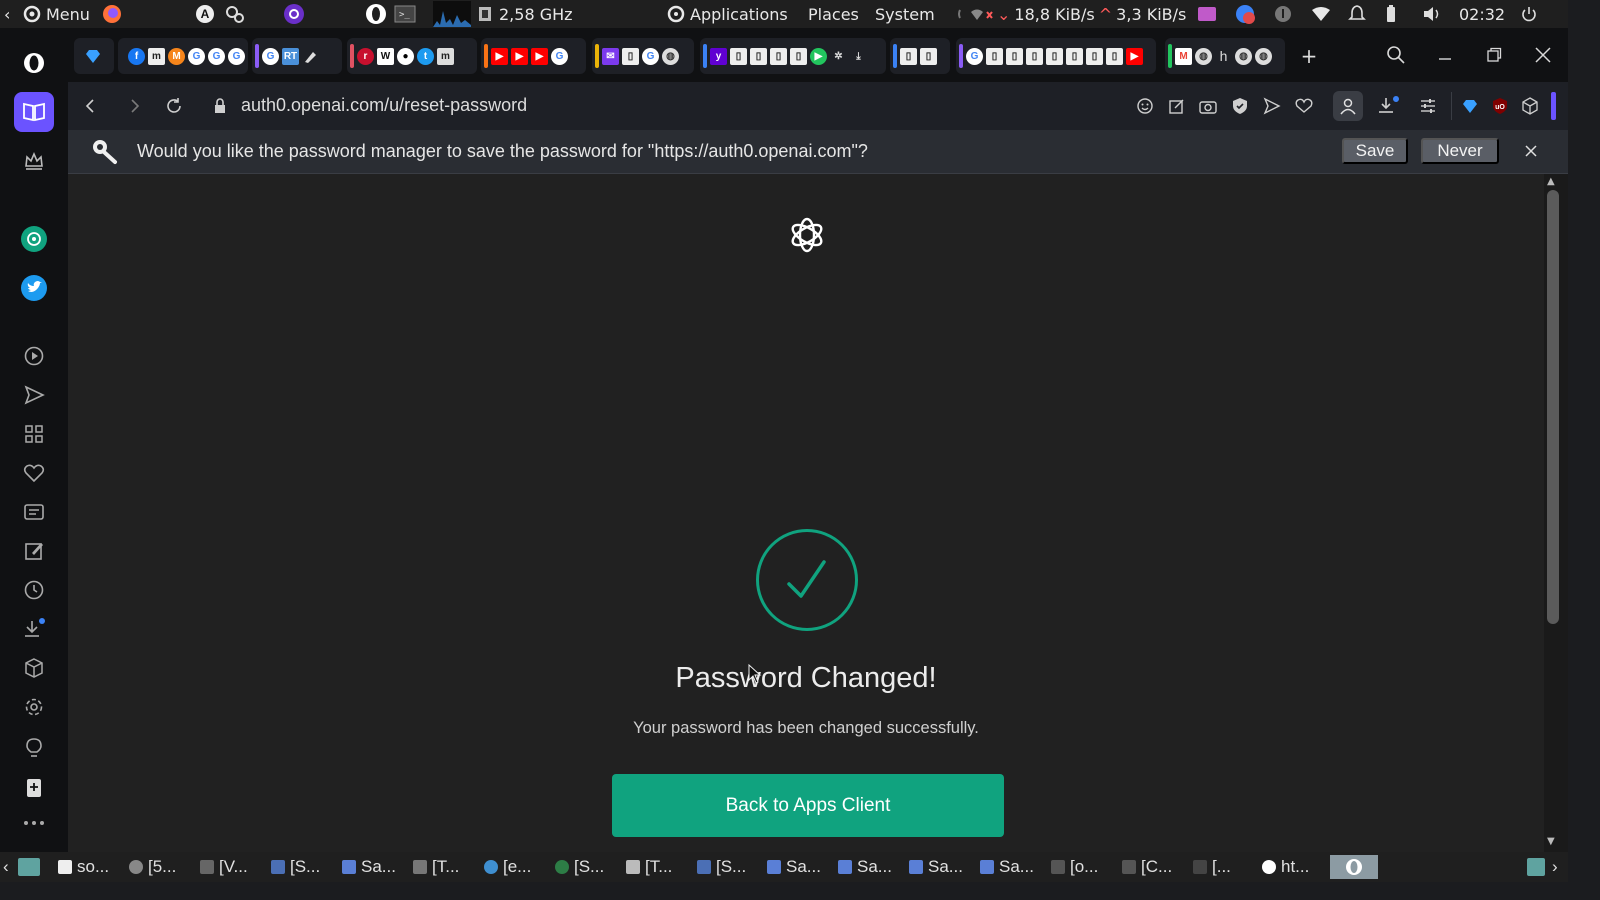  I want to click on tab-group-7: y ▯ ▯ ▯ ▯ ▶ ✲ ⤓, so click(793, 56).